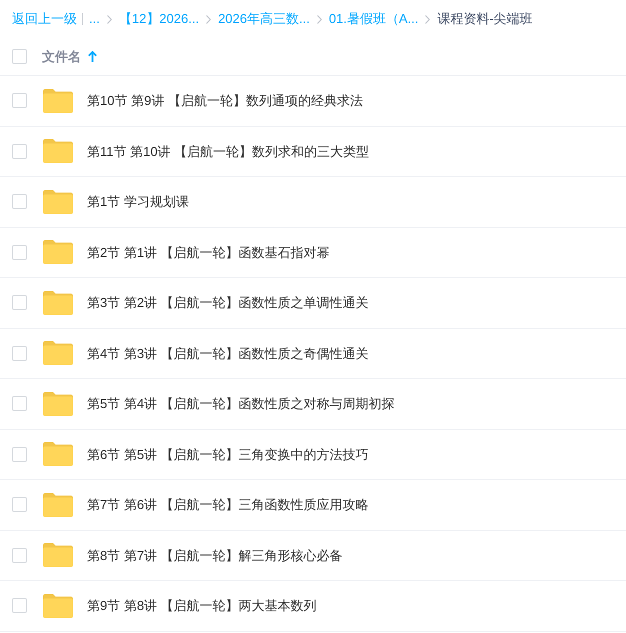  Describe the element at coordinates (228, 504) in the screenshot. I see `folder-name: 第7节 第6讲 【启航一轮】三角函数性质应用攻略` at that location.